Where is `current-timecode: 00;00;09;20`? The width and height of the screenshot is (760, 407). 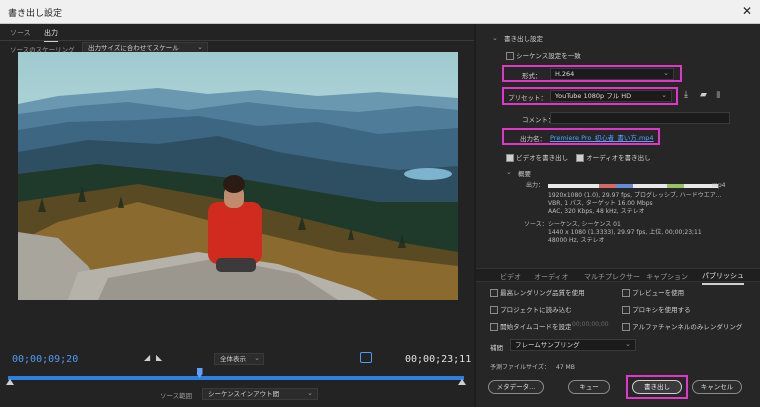 current-timecode: 00;00;09;20 is located at coordinates (45, 359).